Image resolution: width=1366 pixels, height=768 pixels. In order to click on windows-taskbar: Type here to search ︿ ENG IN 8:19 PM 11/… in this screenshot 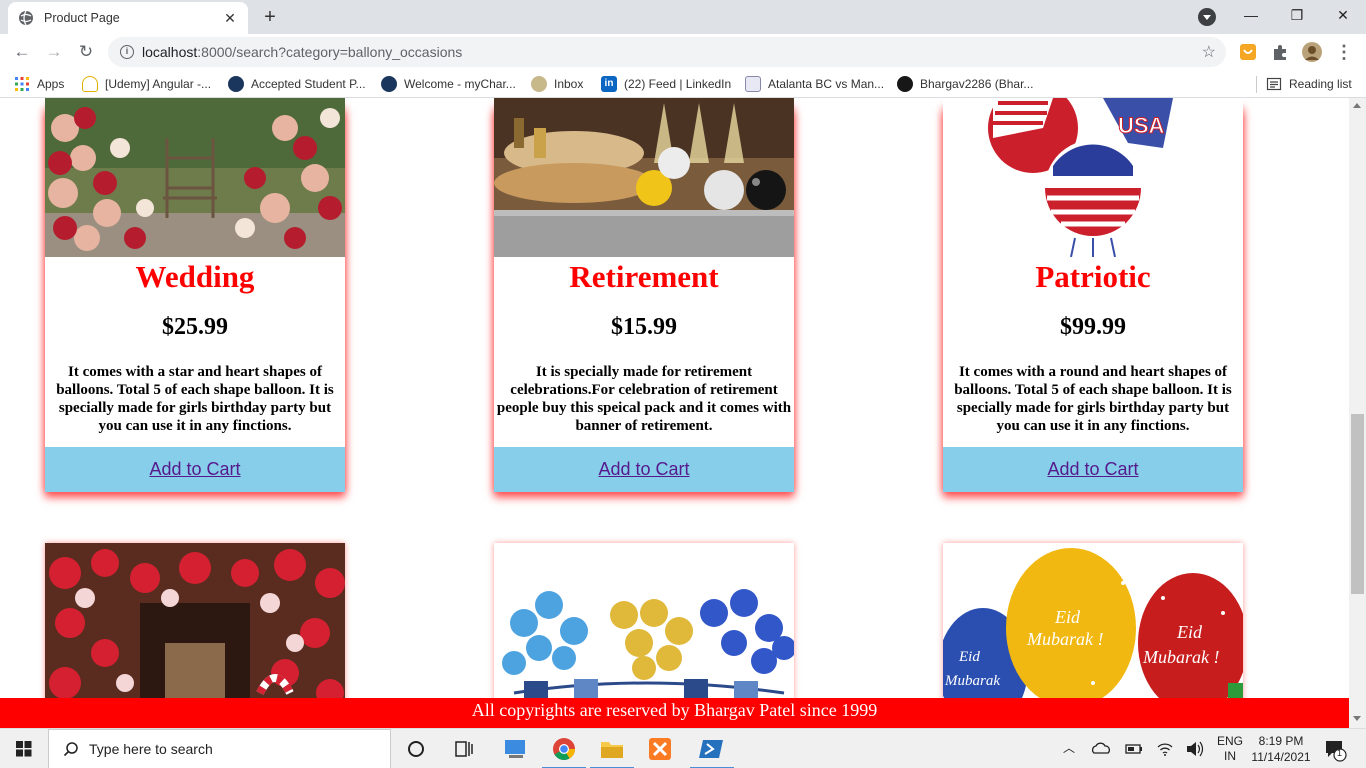, I will do `click(683, 748)`.